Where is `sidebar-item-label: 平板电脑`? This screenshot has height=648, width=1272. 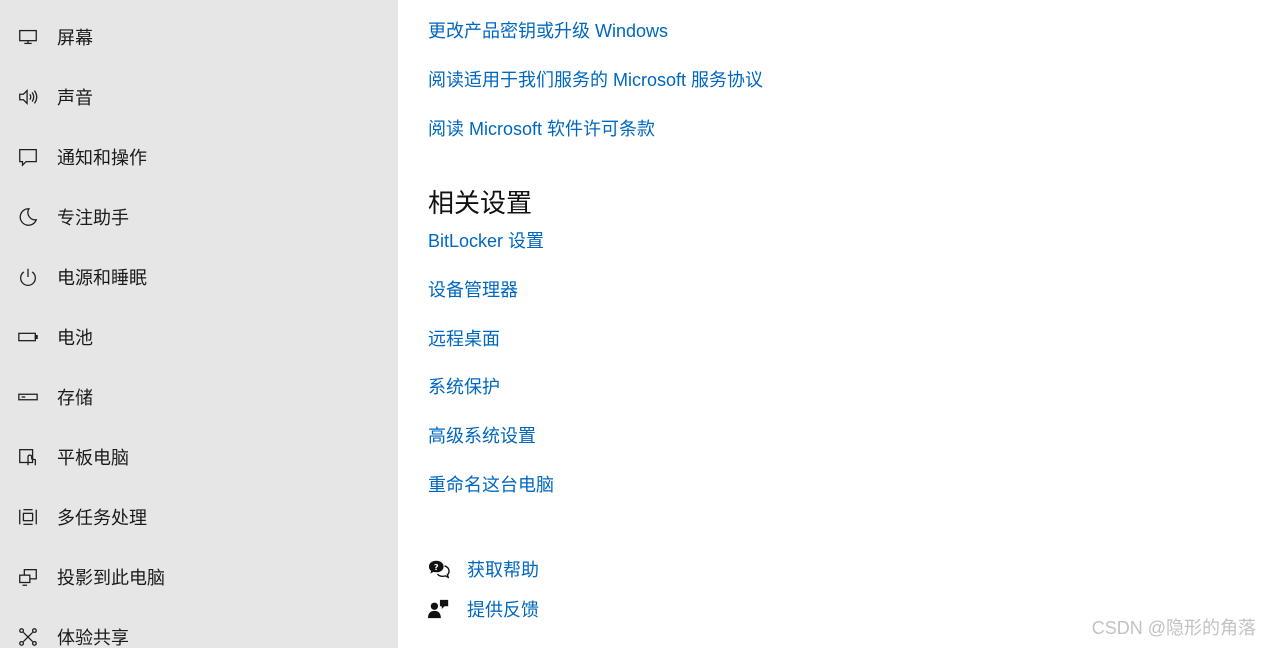
sidebar-item-label: 平板电脑 is located at coordinates (93, 458).